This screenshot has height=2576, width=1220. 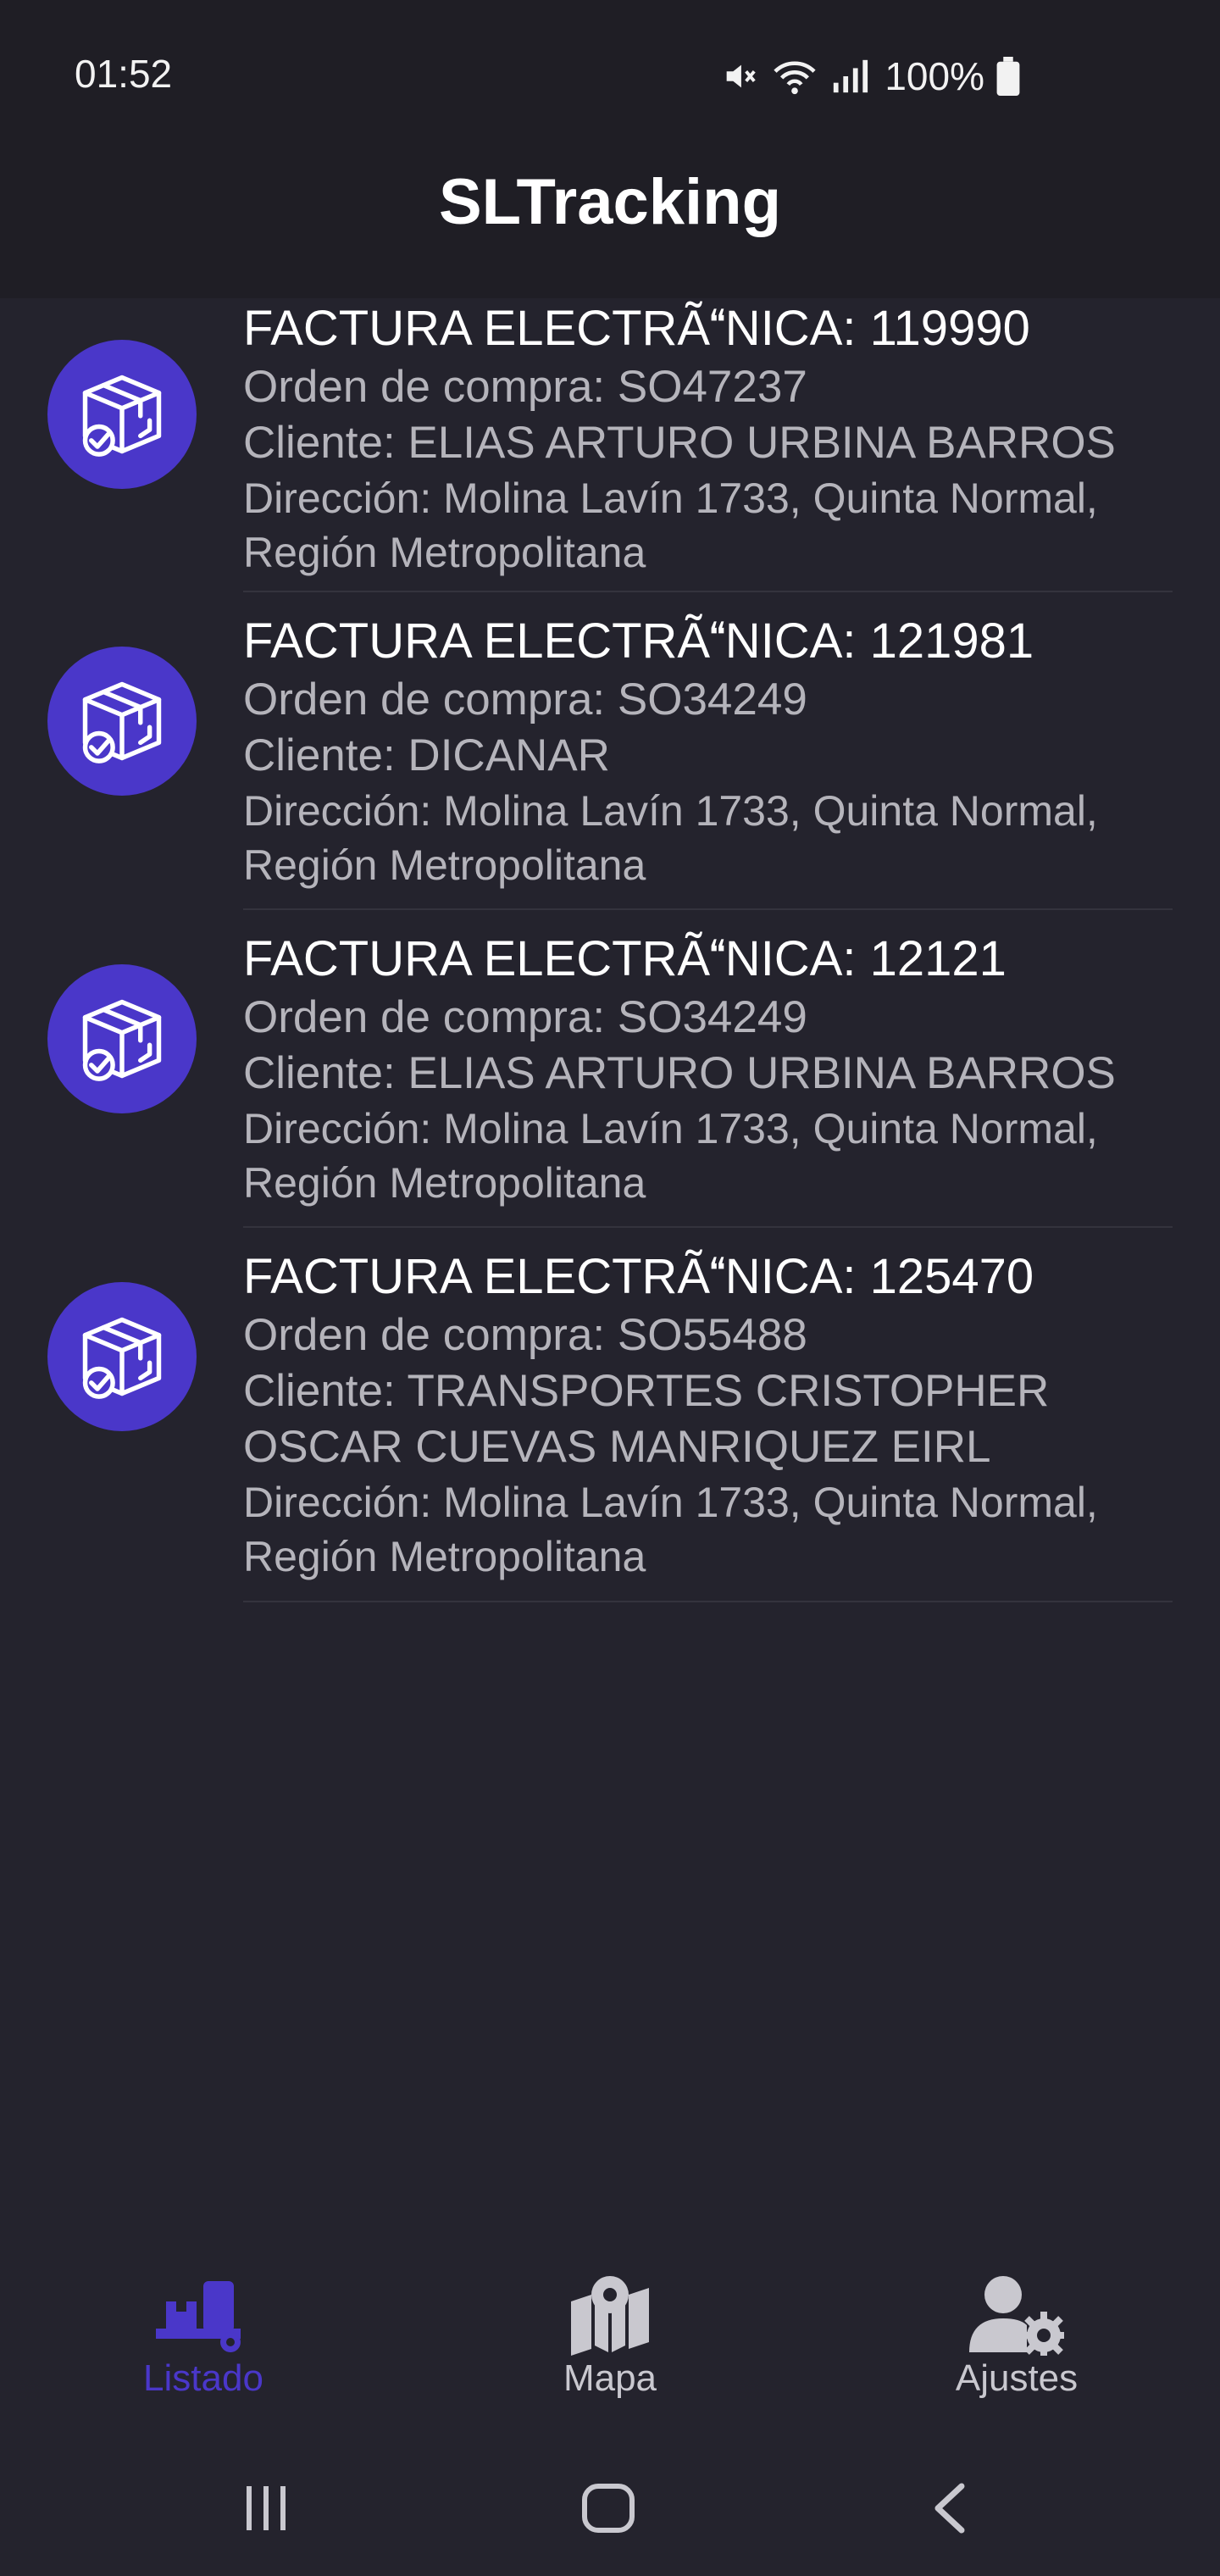 What do you see at coordinates (610, 202) in the screenshot?
I see `app-title: SLTracking` at bounding box center [610, 202].